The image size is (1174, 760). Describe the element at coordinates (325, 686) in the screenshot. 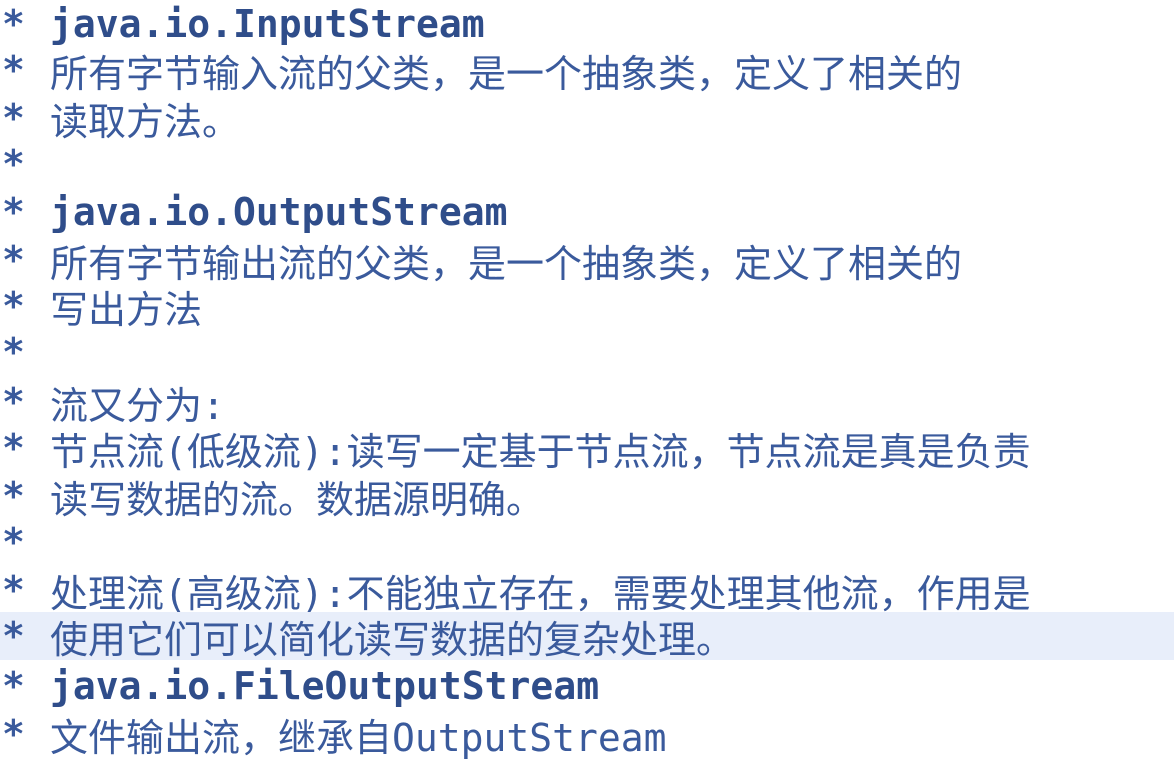

I see `comment-text: java.io.FileOutputStream` at that location.